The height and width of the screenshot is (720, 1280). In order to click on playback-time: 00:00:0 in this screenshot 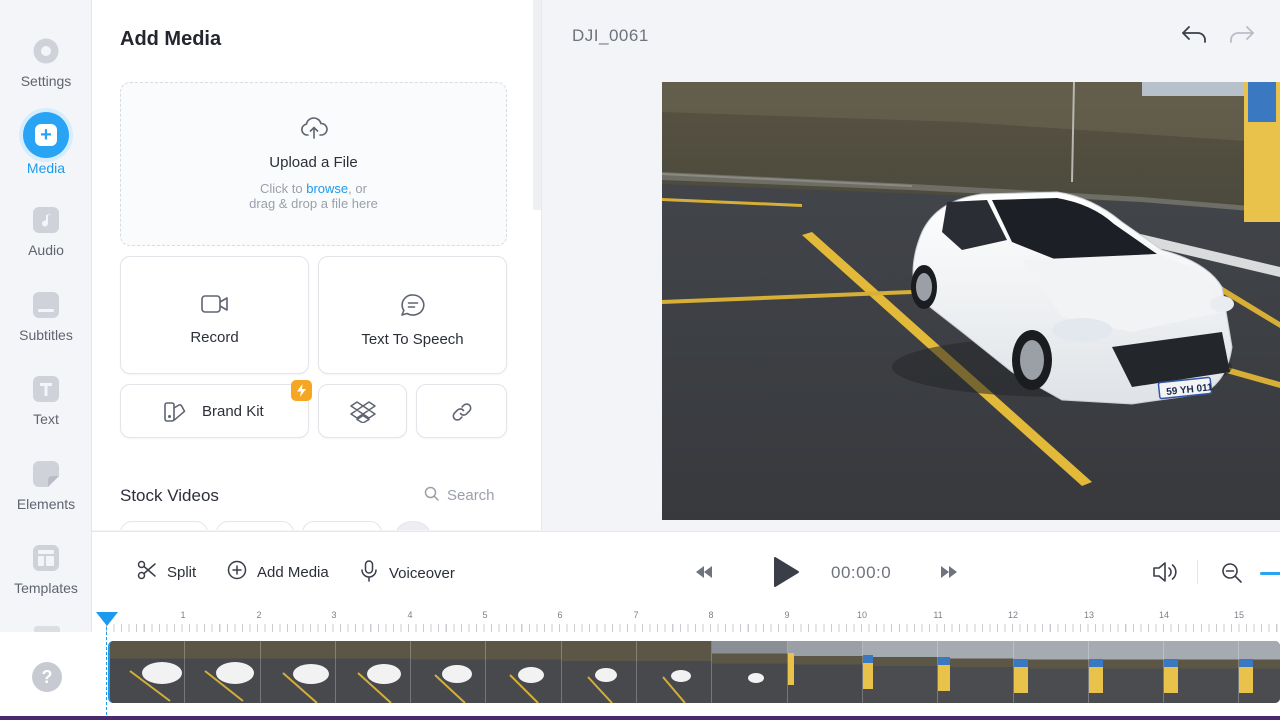, I will do `click(861, 572)`.